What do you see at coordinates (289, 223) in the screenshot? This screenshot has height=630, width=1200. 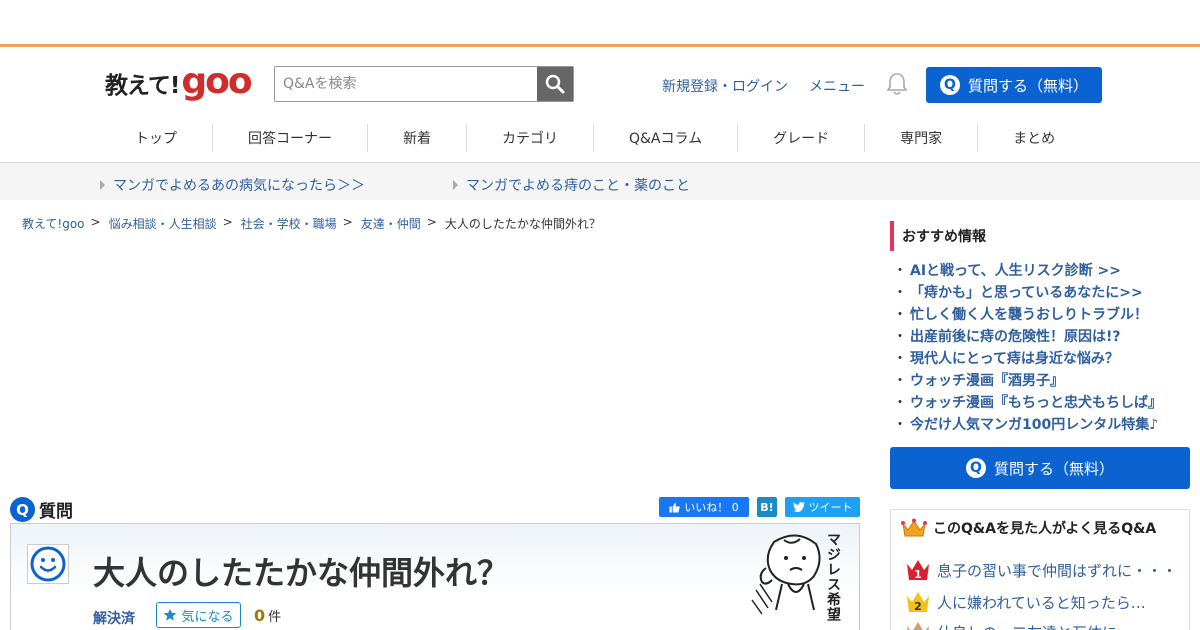 I see `breadcrumb-item: 社会・学校・職場` at bounding box center [289, 223].